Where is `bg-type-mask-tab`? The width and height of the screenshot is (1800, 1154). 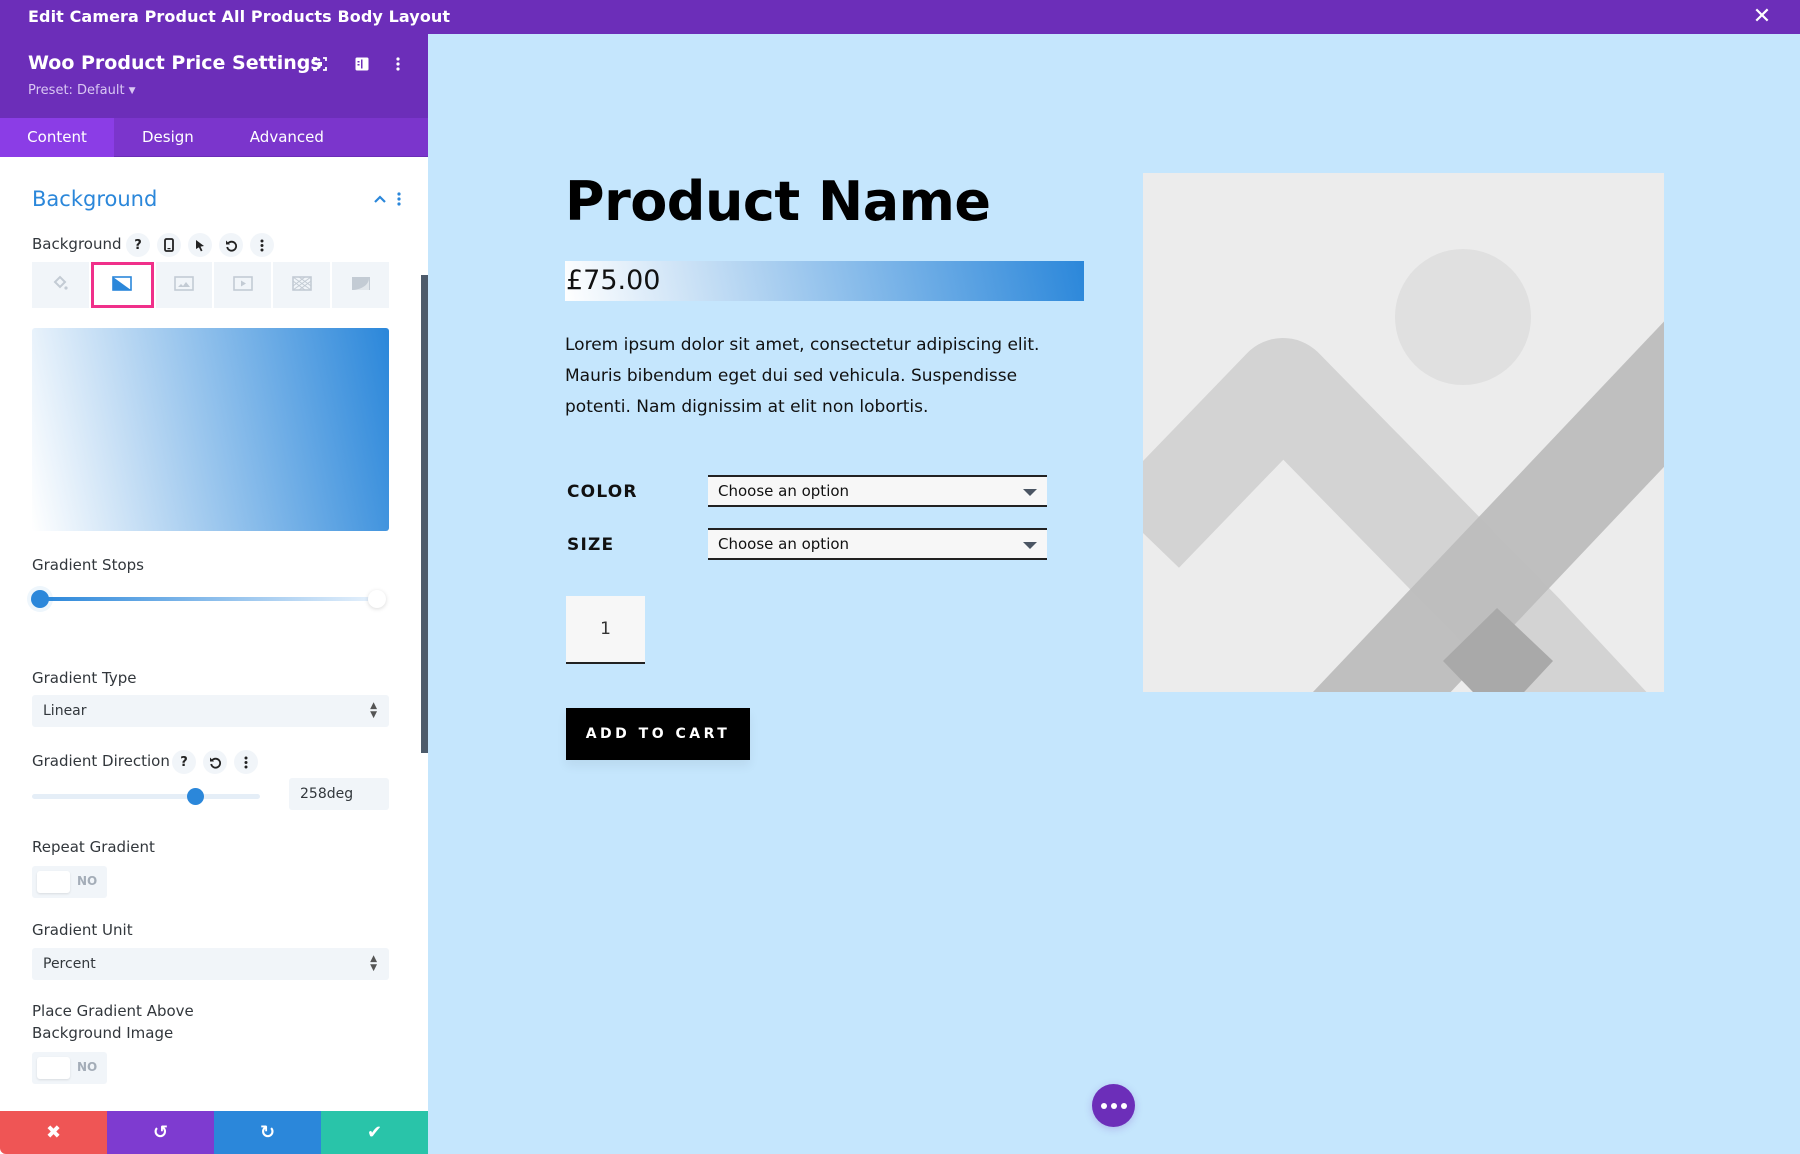
bg-type-mask-tab is located at coordinates (360, 285).